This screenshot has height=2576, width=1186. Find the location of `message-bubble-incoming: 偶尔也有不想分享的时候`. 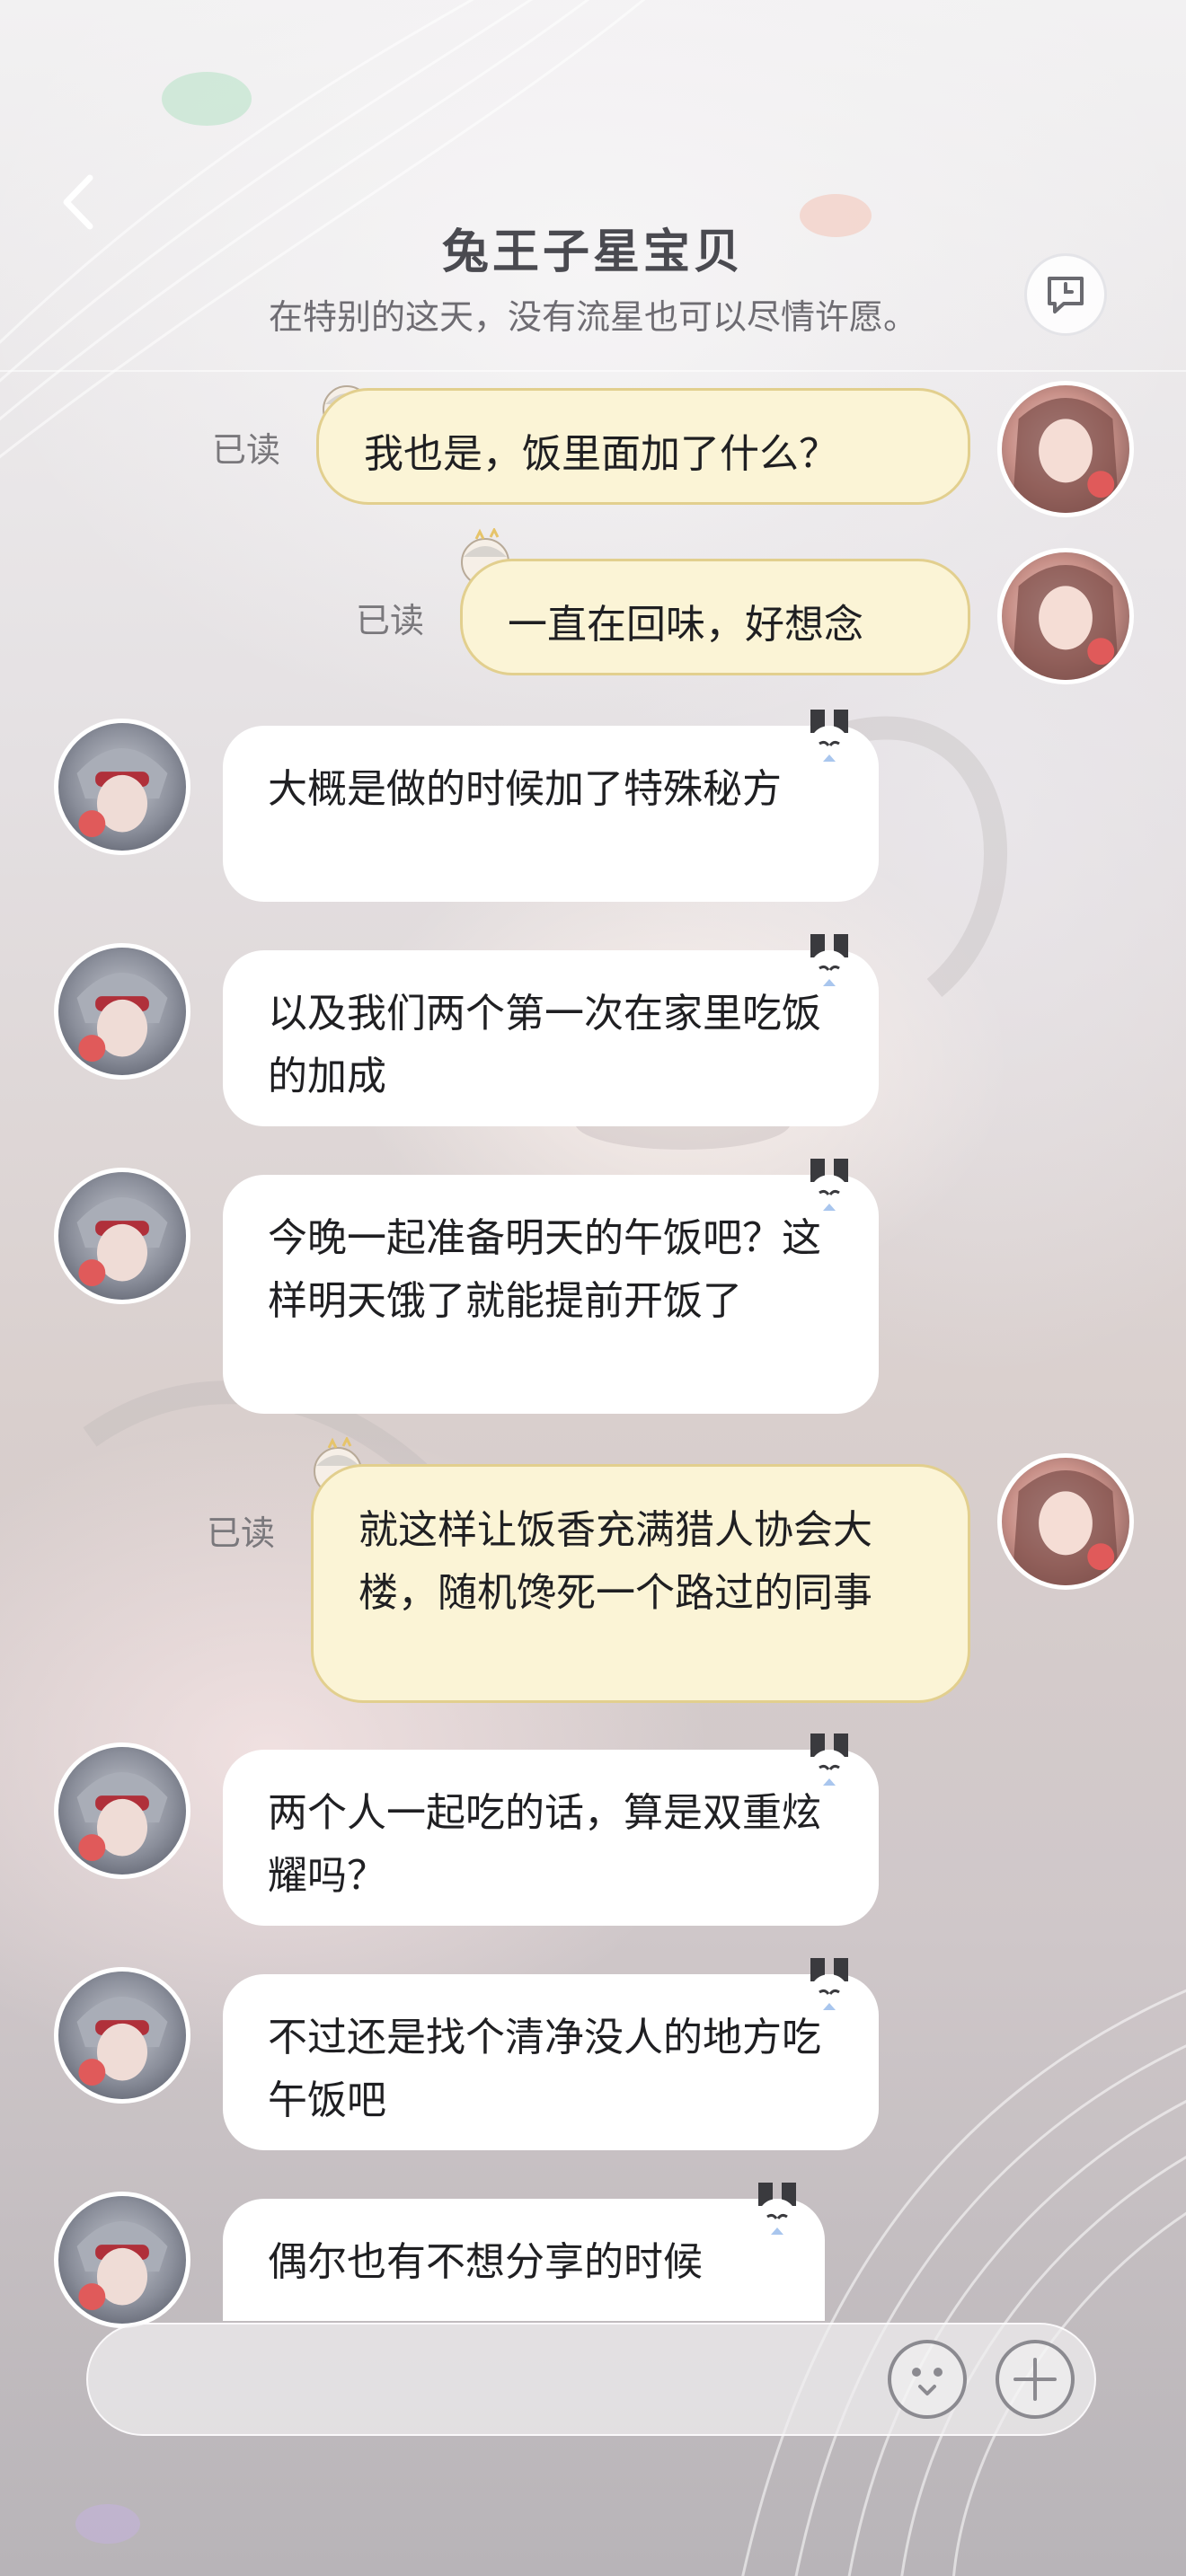

message-bubble-incoming: 偶尔也有不想分享的时候 is located at coordinates (524, 2260).